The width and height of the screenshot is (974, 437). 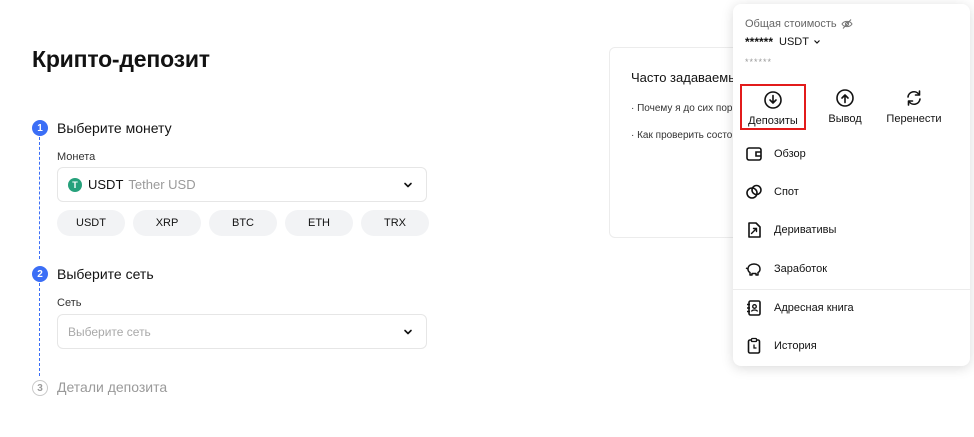 I want to click on coin-quick-picks: USDT XRP BTC ETH TRX, so click(x=243, y=223).